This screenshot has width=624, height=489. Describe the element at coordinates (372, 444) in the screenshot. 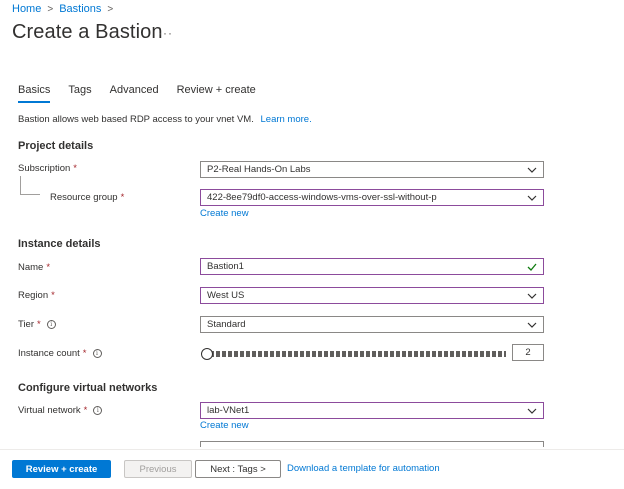

I see `subnet-select-partial` at that location.